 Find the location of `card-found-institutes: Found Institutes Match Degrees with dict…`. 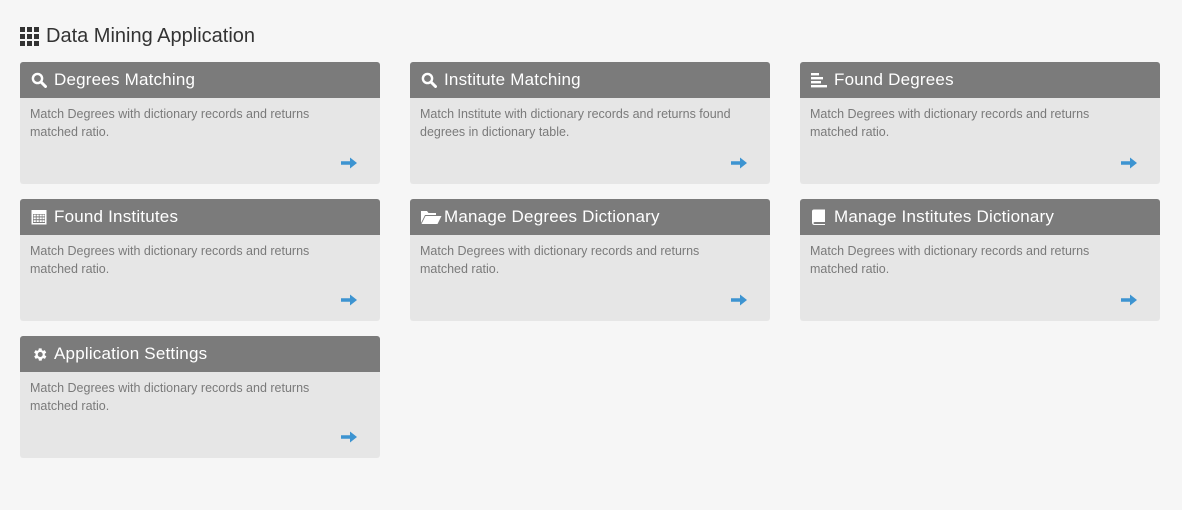

card-found-institutes: Found Institutes Match Degrees with dict… is located at coordinates (200, 260).